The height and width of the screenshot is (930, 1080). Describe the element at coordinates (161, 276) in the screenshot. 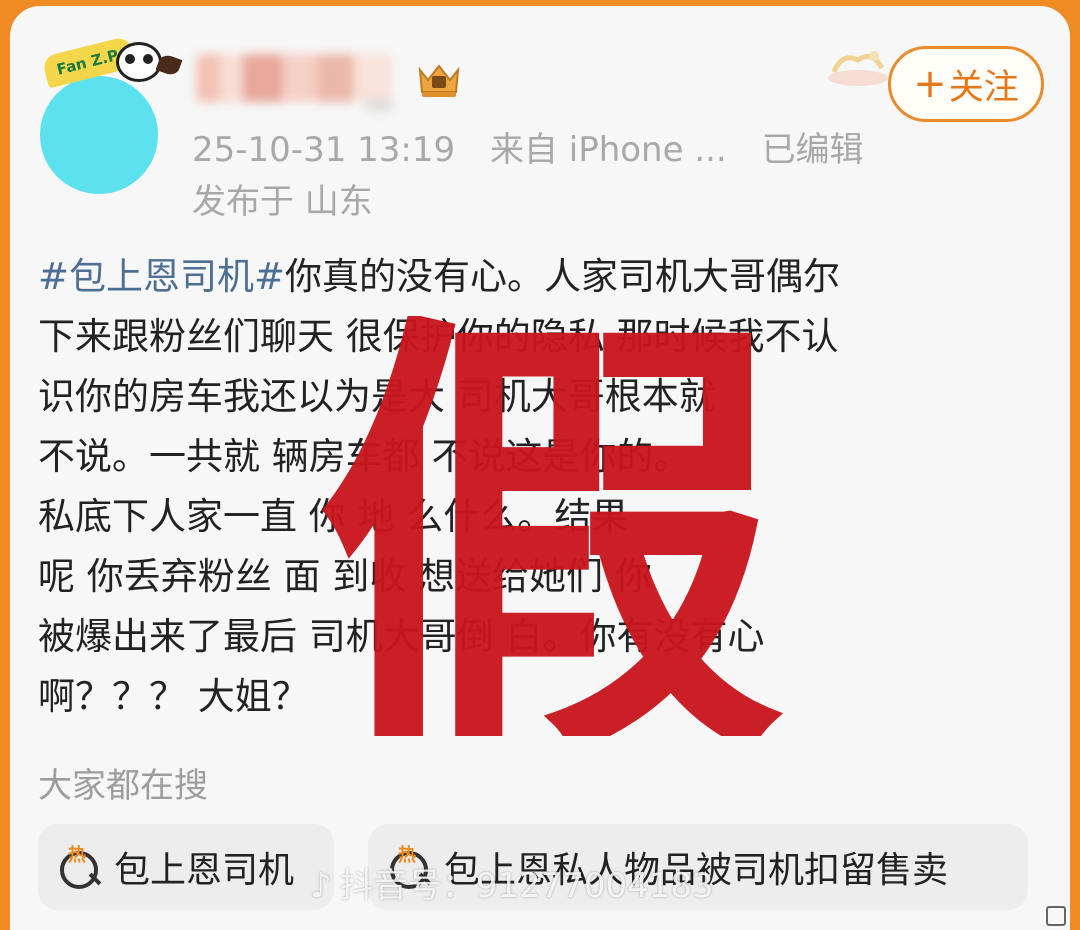

I see `hashtag-link: #包上恩司机#` at that location.